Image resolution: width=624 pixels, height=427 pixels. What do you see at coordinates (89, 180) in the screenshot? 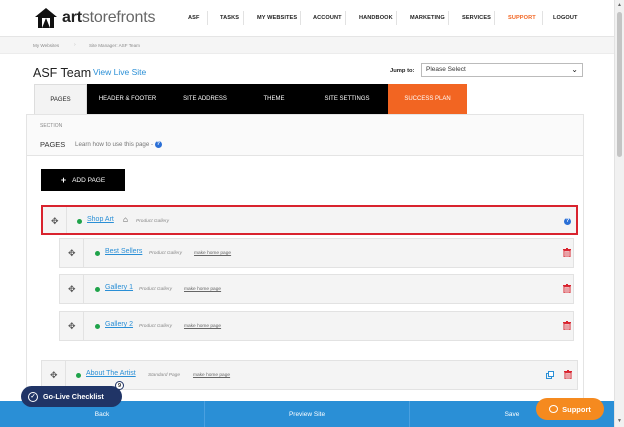
I see `add-page-label: ADD PAGE` at bounding box center [89, 180].